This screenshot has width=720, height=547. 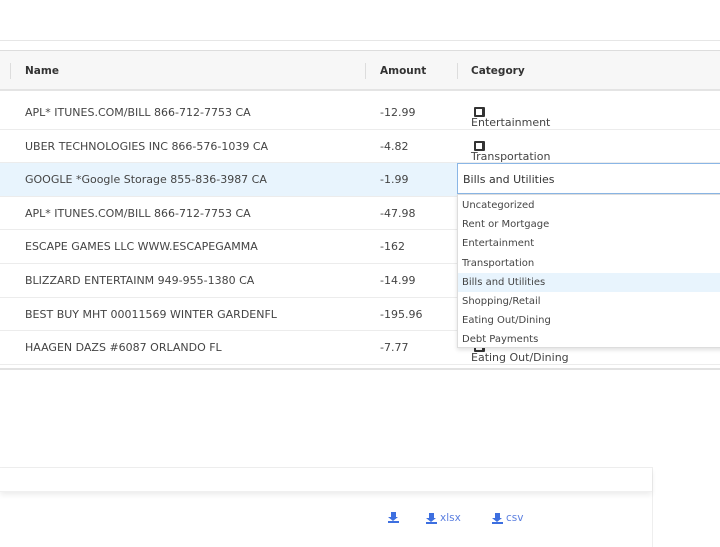 What do you see at coordinates (588, 178) in the screenshot?
I see `category-select-input: Bills and Utilities` at bounding box center [588, 178].